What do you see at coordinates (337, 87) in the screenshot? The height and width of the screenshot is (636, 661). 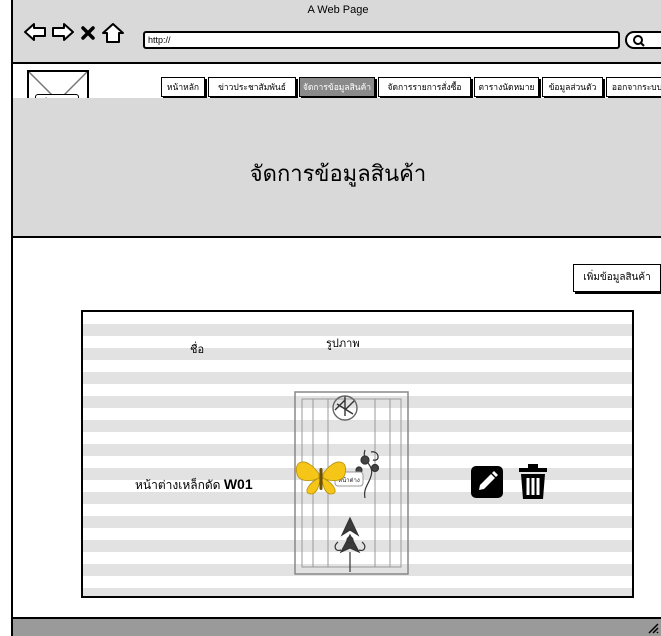 I see `nav-item-products: จัดการข้อมูลสินค้า` at bounding box center [337, 87].